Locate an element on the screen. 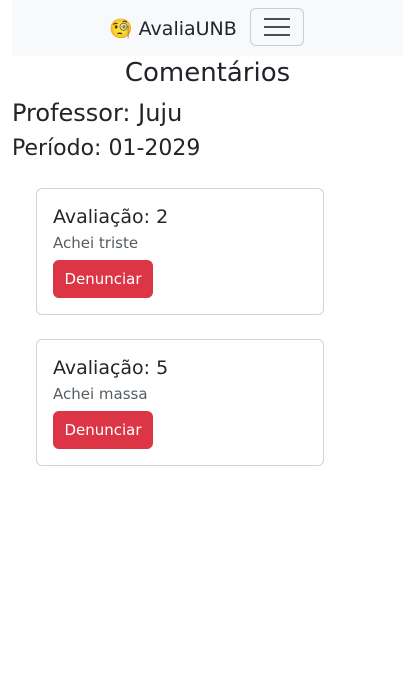 This screenshot has height=699, width=415. comment-rating: Avaliação: 5 is located at coordinates (111, 368).